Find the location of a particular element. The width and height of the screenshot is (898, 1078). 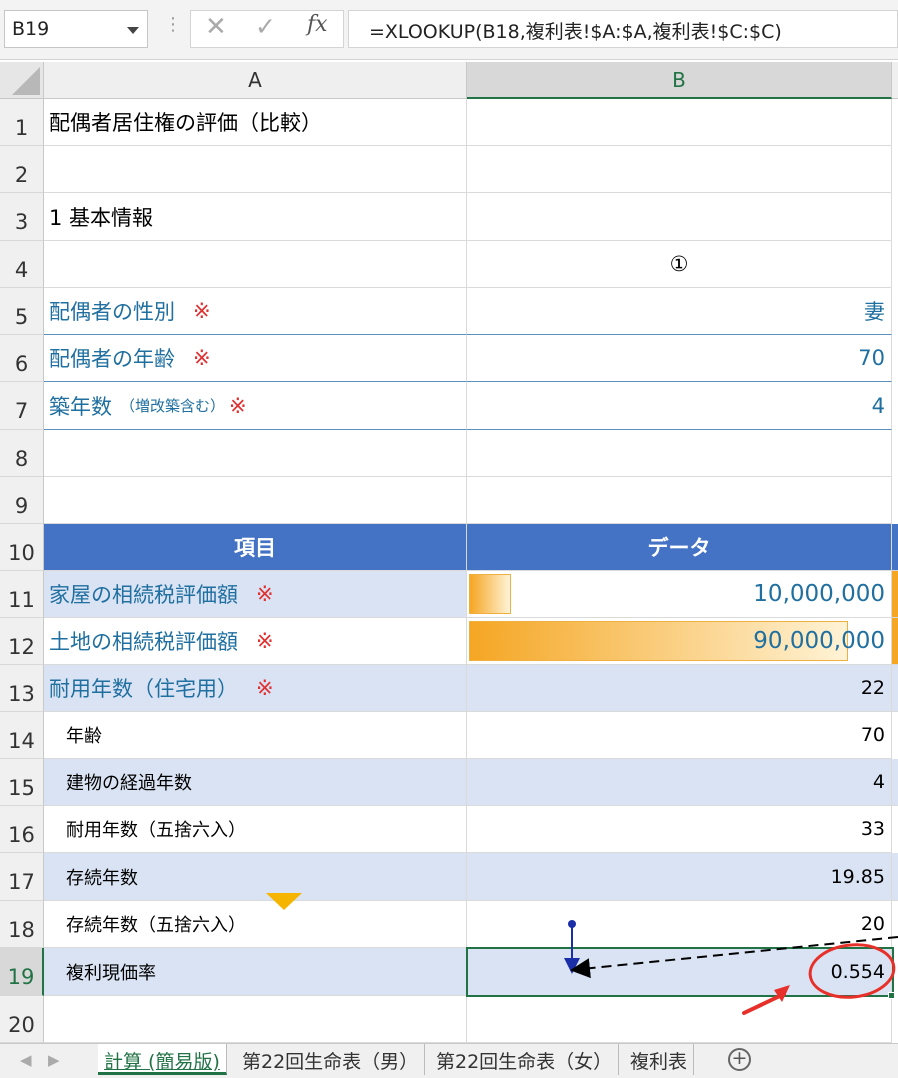

value-spouse-age: 70 is located at coordinates (871, 358).